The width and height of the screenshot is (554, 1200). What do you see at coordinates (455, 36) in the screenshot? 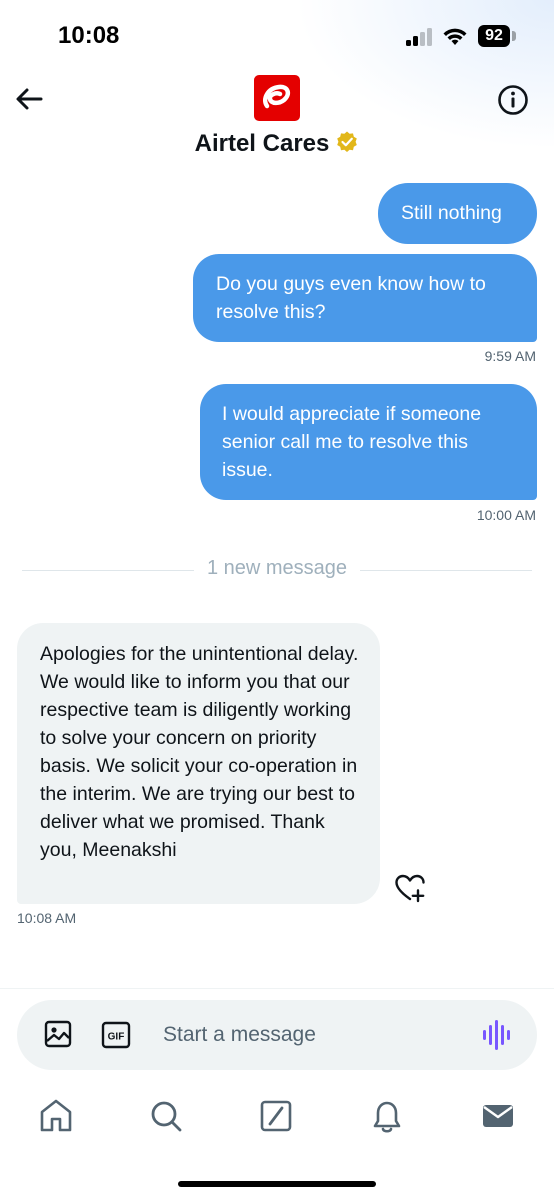
I see `wifi-icon` at bounding box center [455, 36].